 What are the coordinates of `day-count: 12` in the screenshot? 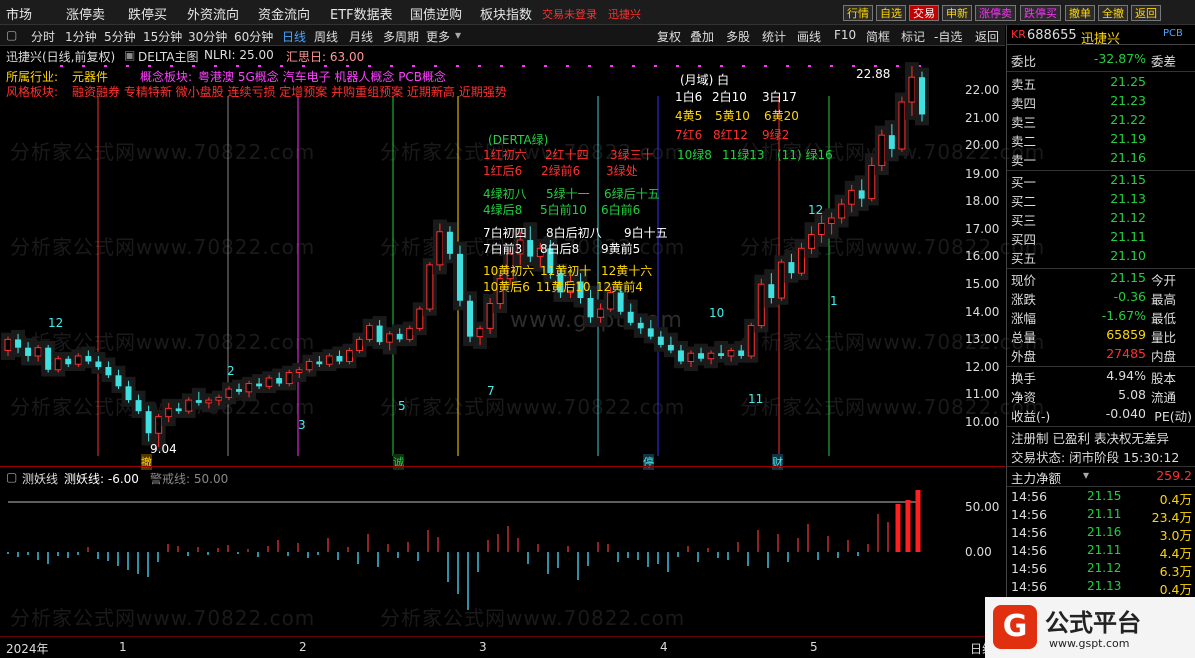 It's located at (56, 323).